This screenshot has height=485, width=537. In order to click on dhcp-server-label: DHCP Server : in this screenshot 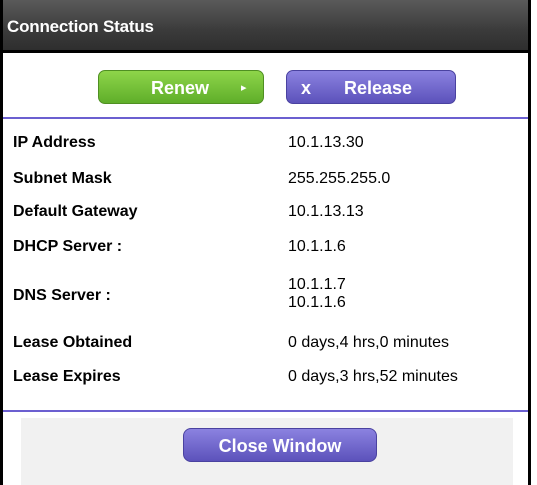, I will do `click(68, 246)`.